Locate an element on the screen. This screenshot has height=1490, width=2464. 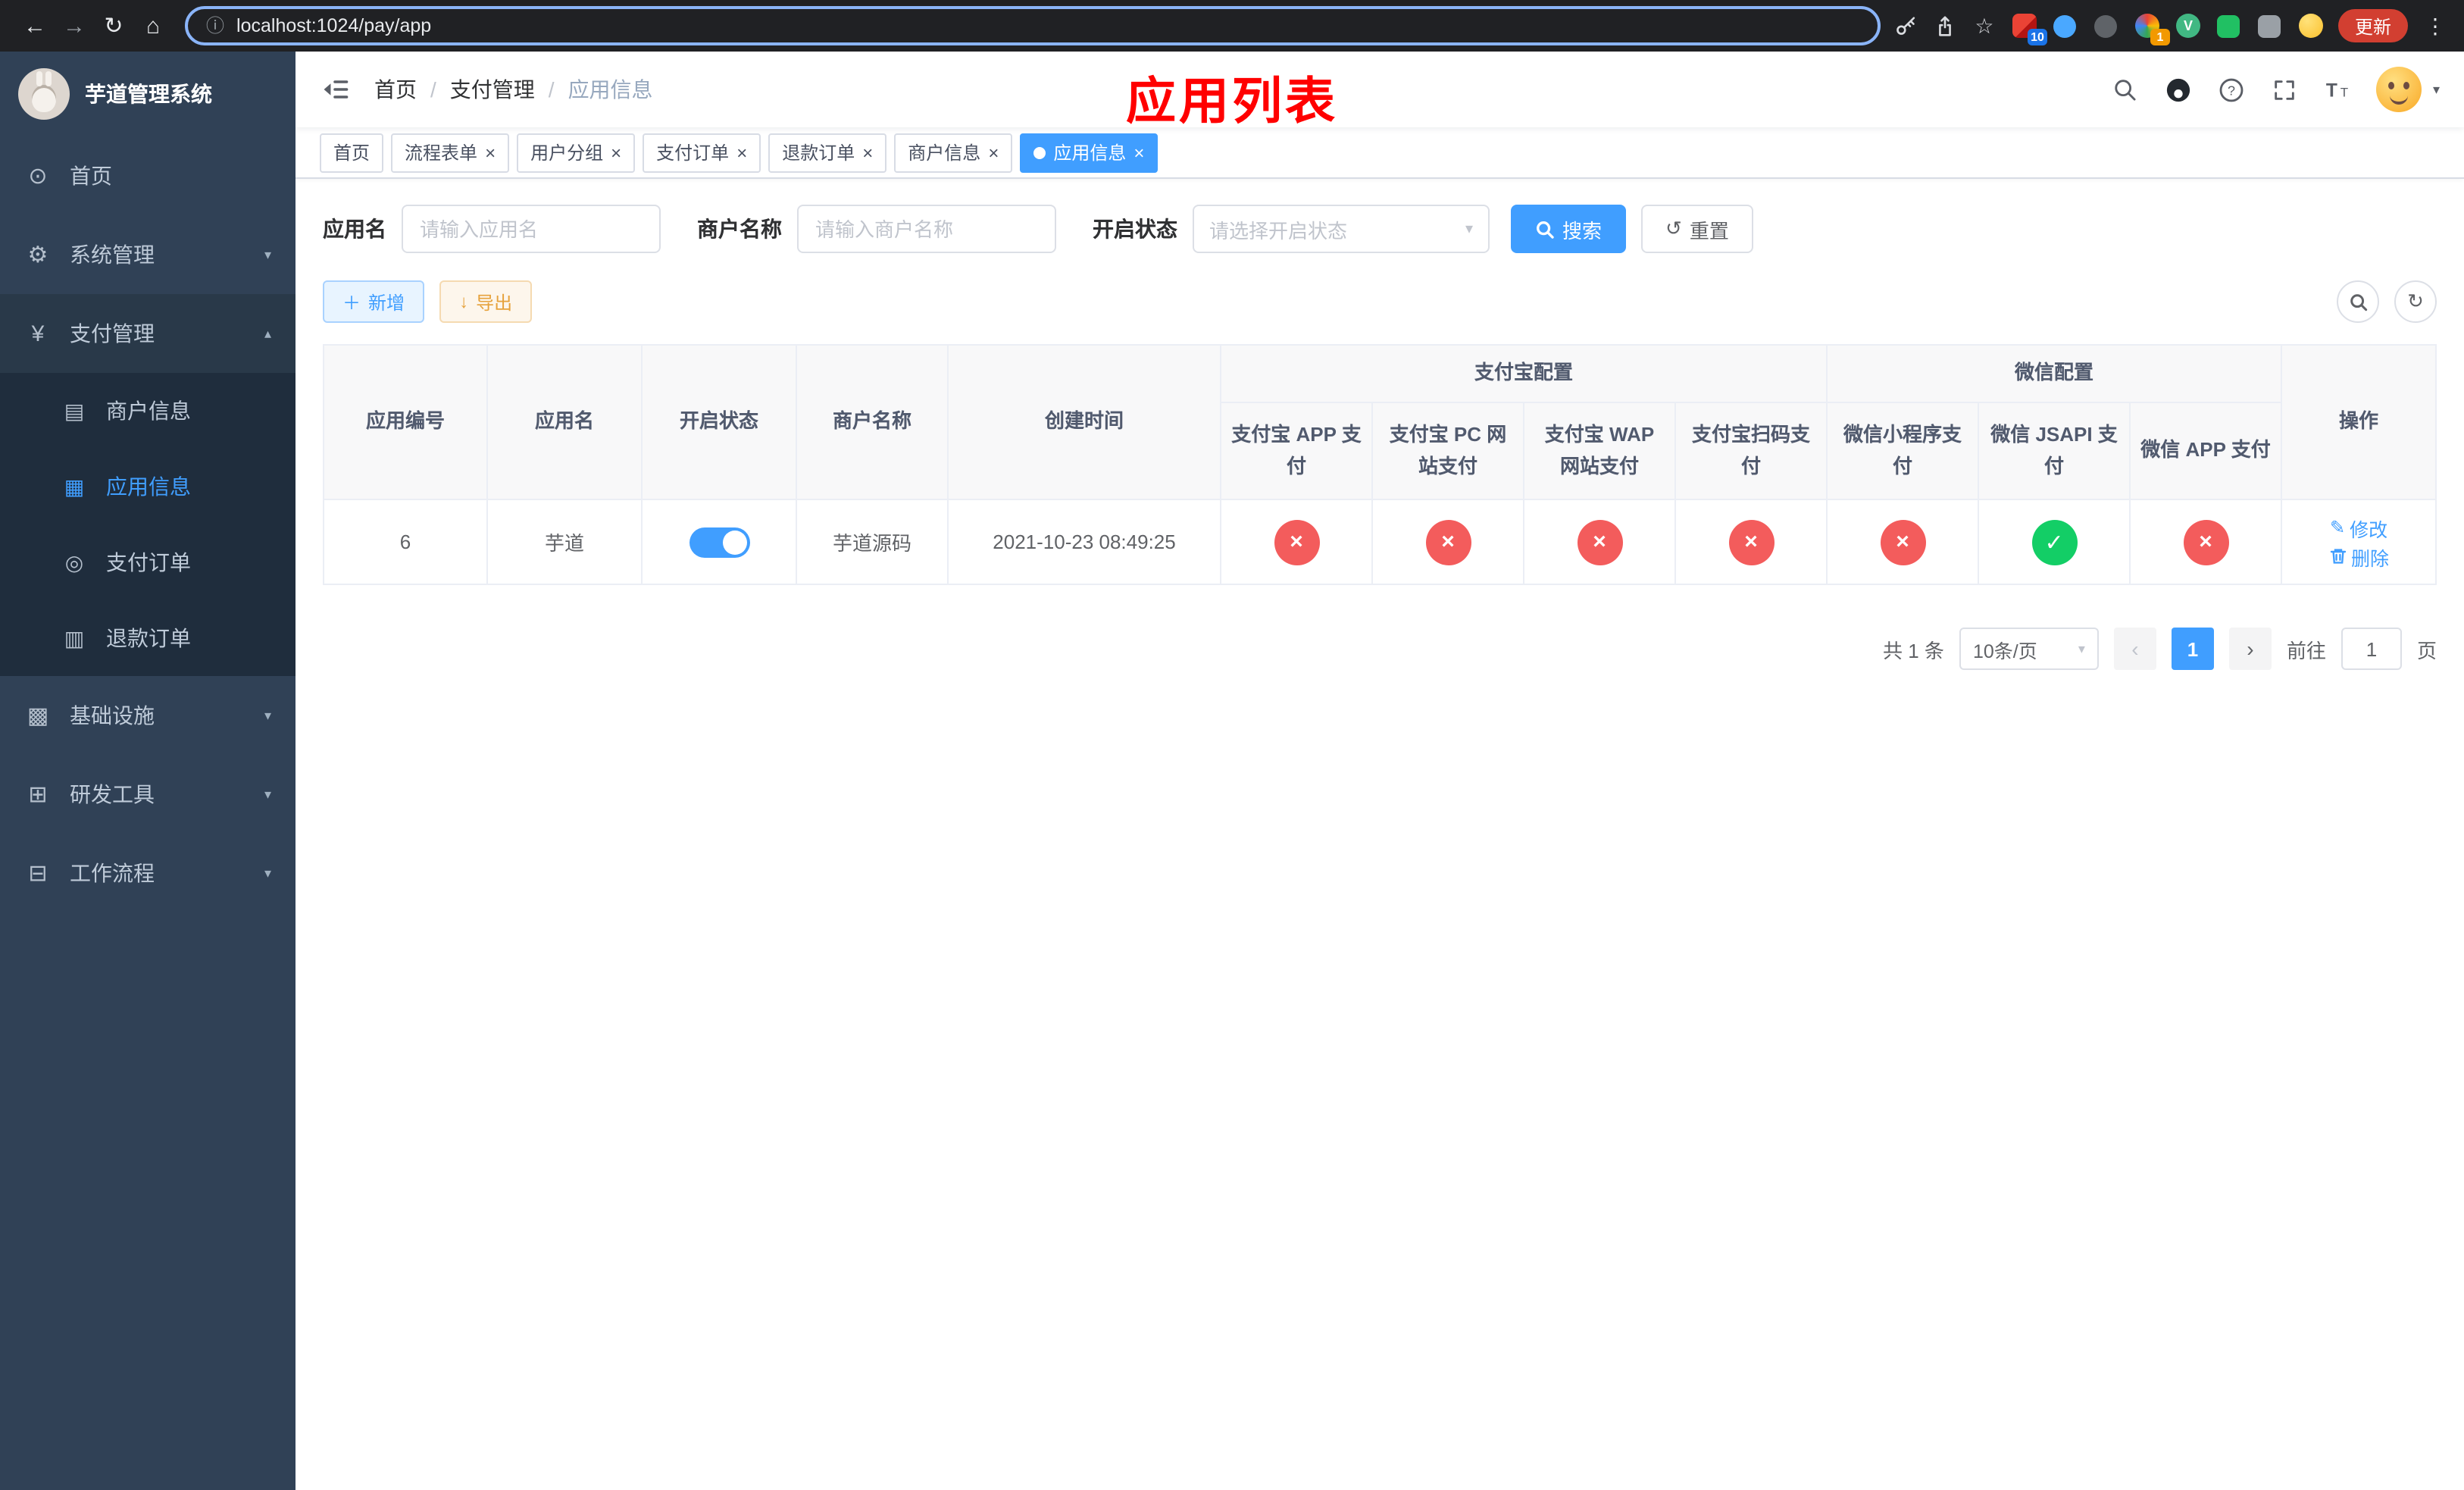
col-wx-app: 微信 APP 支付 is located at coordinates (2206, 451).